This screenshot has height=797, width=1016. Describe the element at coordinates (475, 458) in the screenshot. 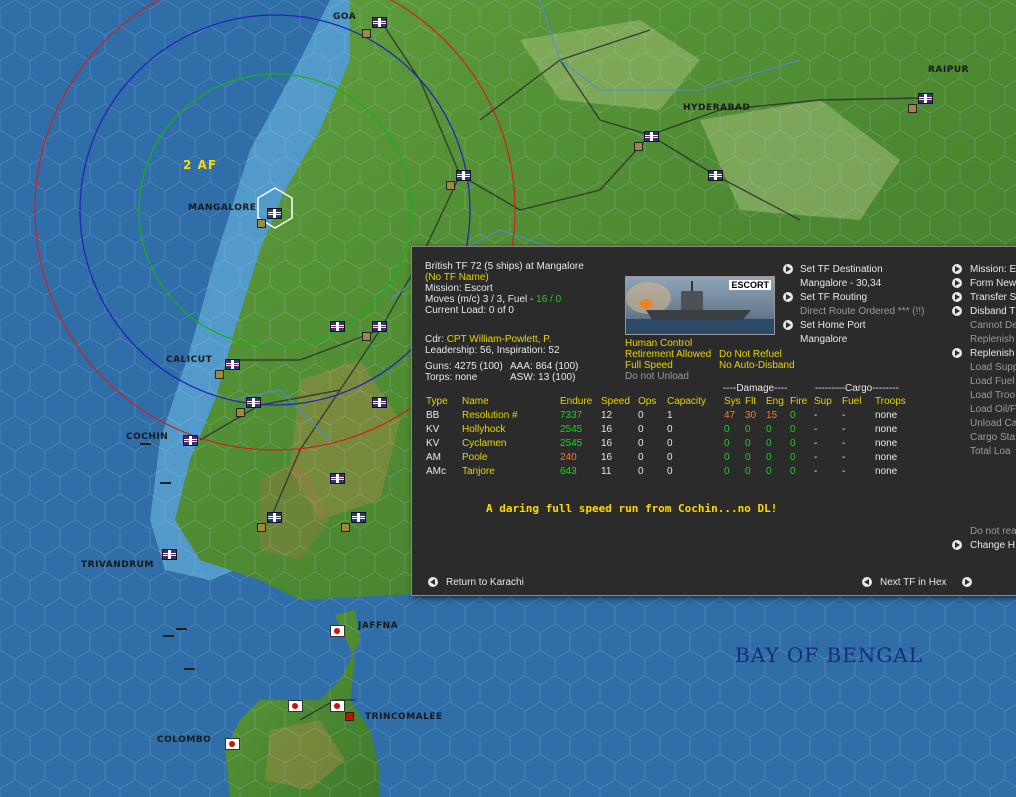

I see `cell-name: Poole` at that location.